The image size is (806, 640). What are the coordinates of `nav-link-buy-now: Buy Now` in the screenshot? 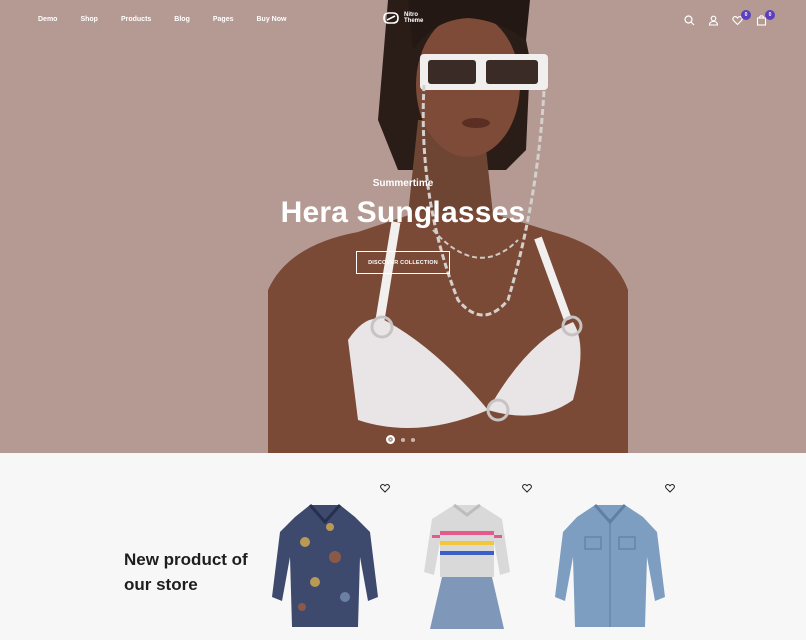 It's located at (271, 19).